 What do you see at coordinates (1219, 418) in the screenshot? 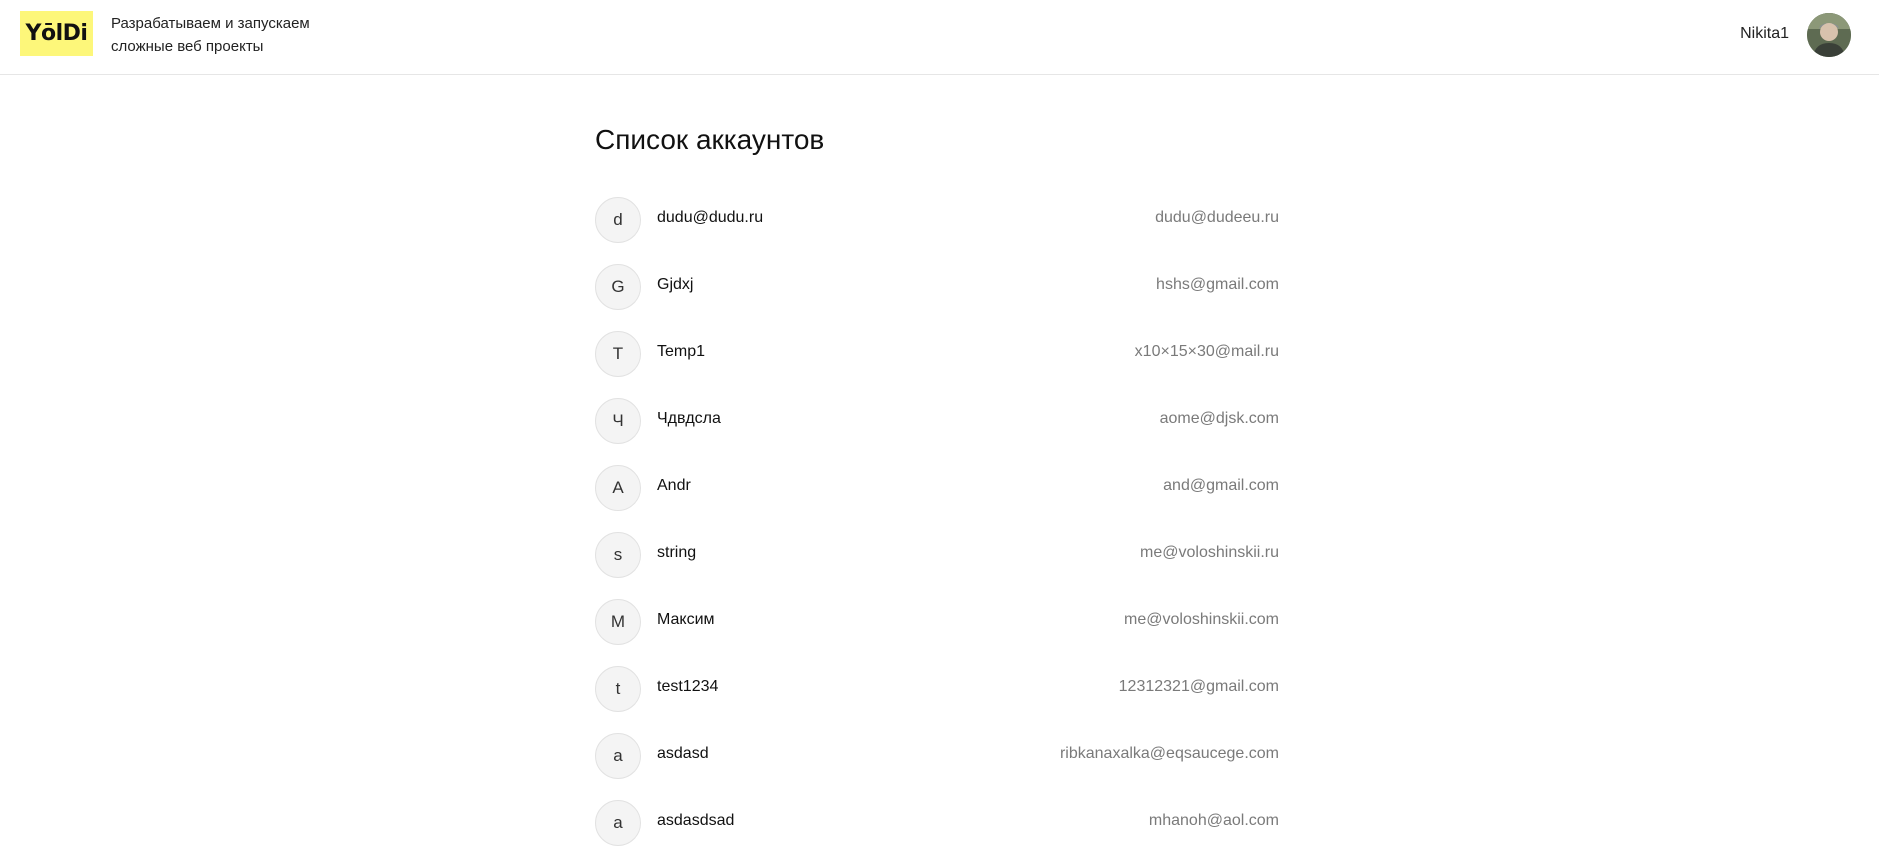
I see `account-email: aome@djsk.com` at bounding box center [1219, 418].